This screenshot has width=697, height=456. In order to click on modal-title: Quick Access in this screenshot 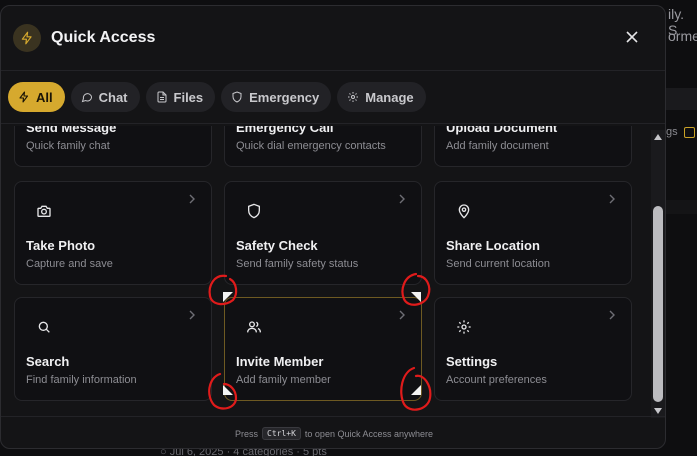, I will do `click(103, 37)`.